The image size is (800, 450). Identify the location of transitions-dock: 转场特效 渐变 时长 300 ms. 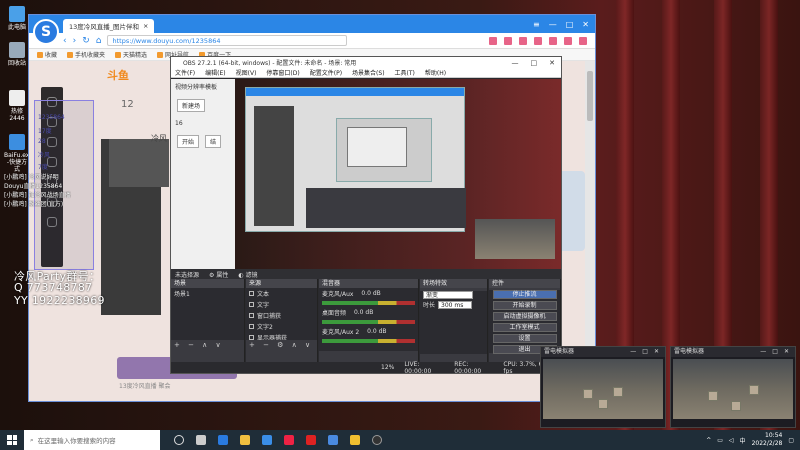
(454, 321).